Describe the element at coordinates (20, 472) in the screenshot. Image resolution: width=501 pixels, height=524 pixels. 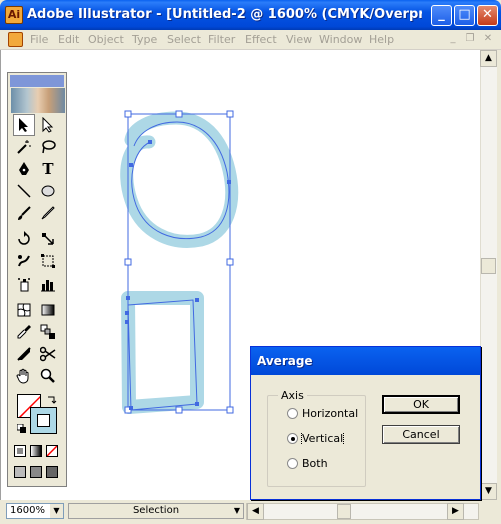
I see `screen-mode-standard-button` at that location.